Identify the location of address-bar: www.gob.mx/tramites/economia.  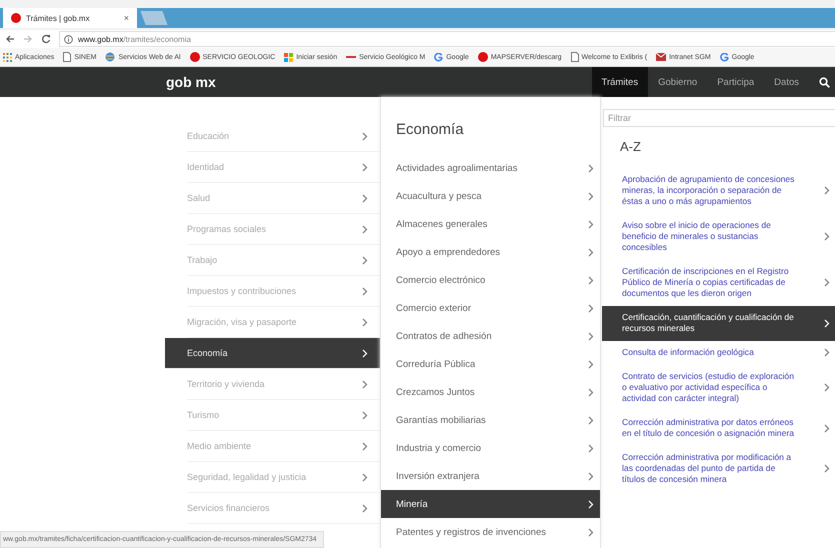
(447, 39).